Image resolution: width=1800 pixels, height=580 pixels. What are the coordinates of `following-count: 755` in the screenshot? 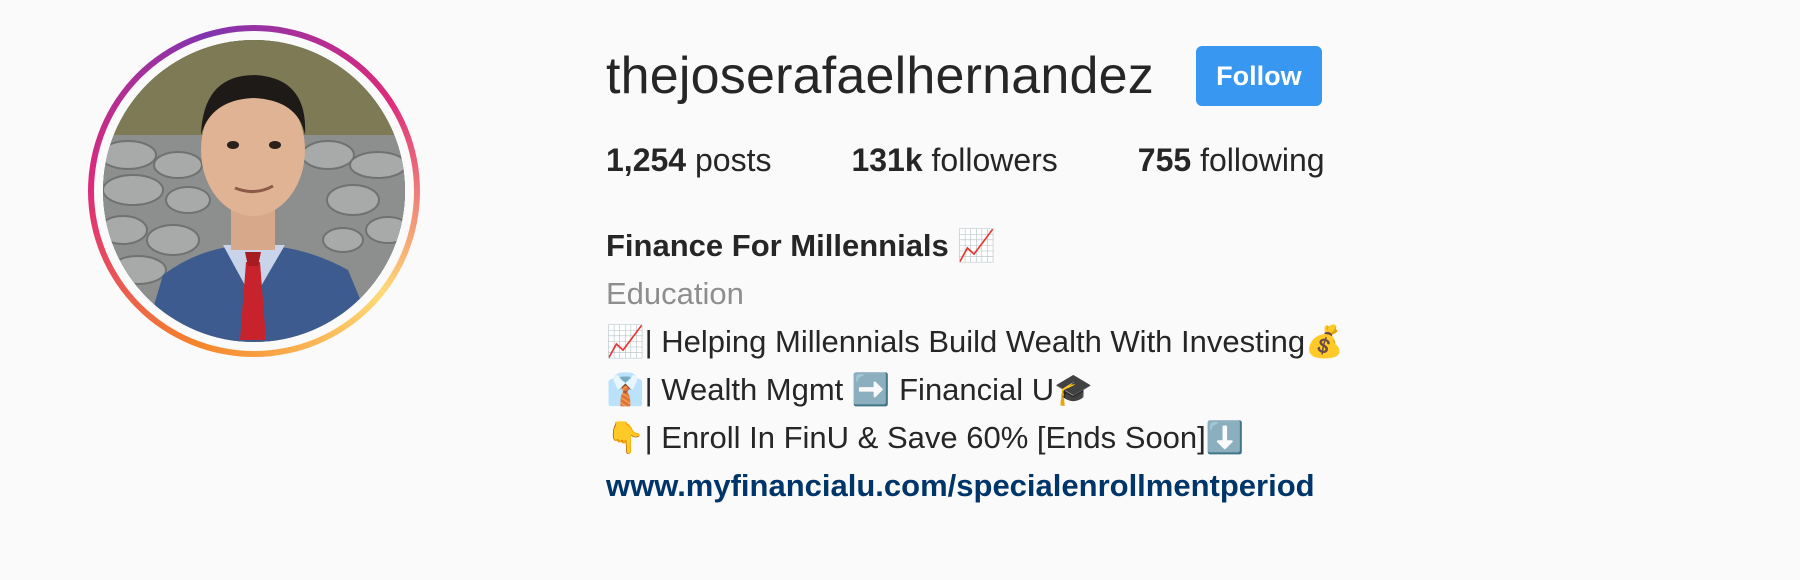 It's located at (1164, 160).